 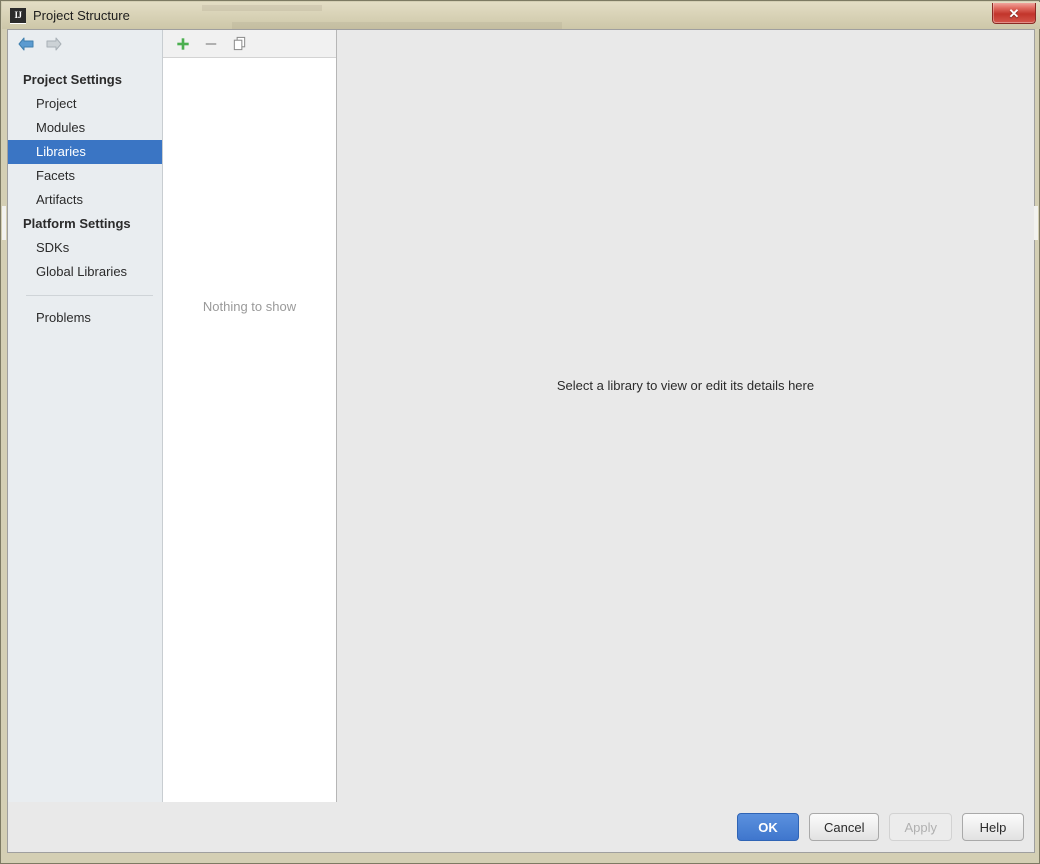 I want to click on help-button: Help, so click(x=993, y=827).